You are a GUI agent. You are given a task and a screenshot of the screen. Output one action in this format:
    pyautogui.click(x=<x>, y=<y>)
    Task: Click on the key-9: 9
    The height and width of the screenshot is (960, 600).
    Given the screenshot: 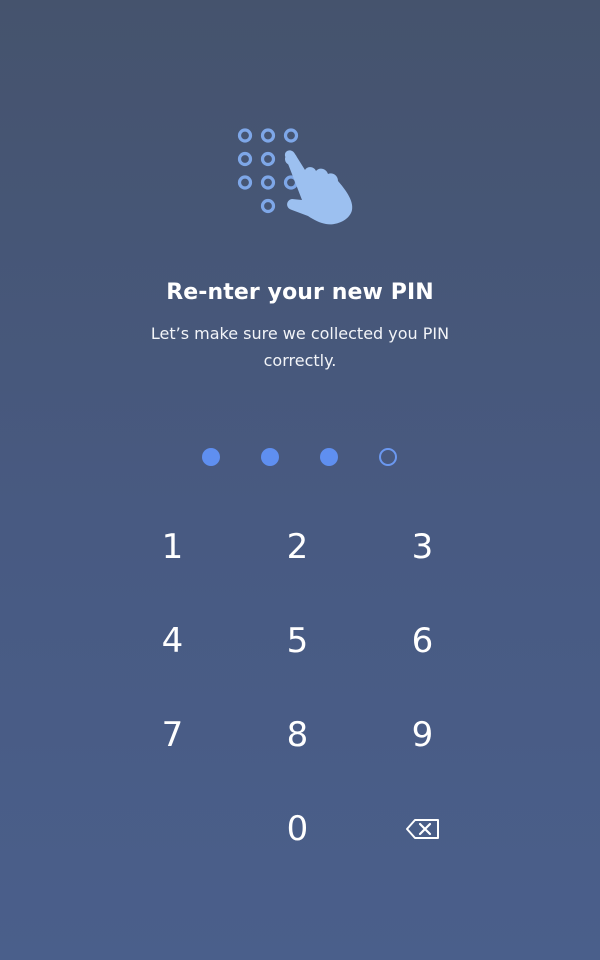 What is the action you would take?
    pyautogui.click(x=422, y=735)
    